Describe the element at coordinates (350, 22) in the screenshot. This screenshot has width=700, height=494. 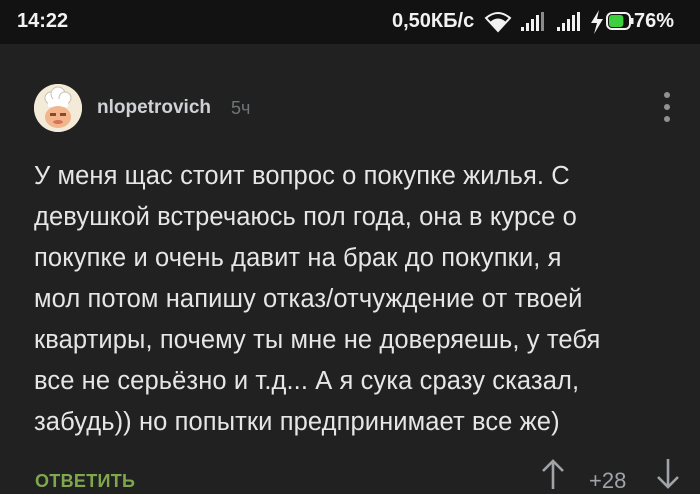
I see `status-bar: 14:22 0,50КБ/с 76%` at that location.